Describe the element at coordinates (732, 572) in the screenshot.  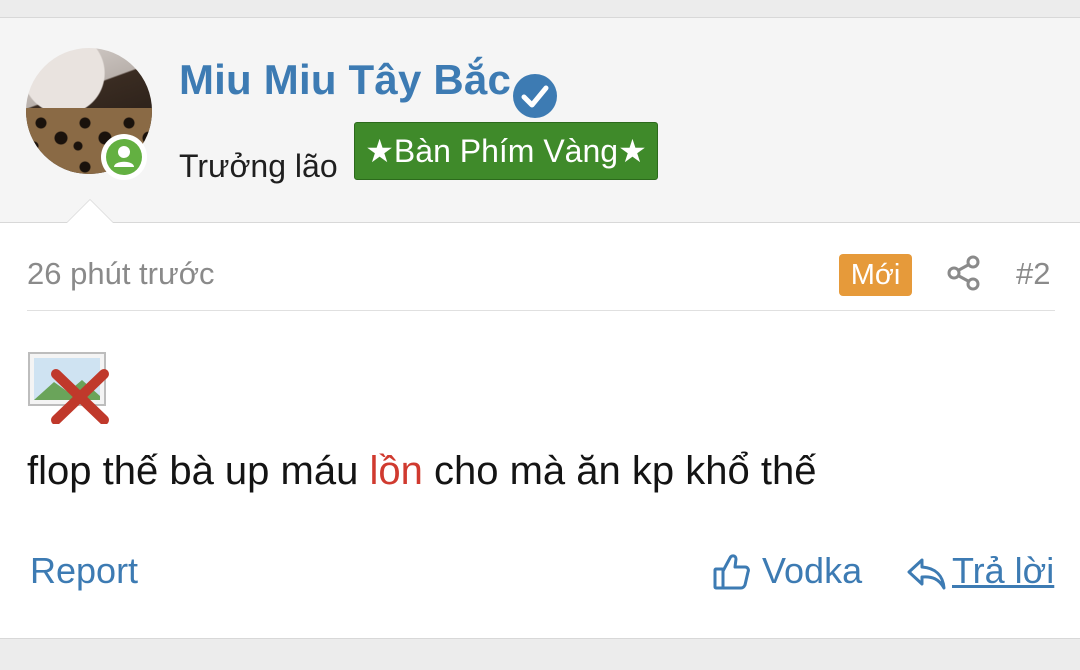
I see `like-icon` at that location.